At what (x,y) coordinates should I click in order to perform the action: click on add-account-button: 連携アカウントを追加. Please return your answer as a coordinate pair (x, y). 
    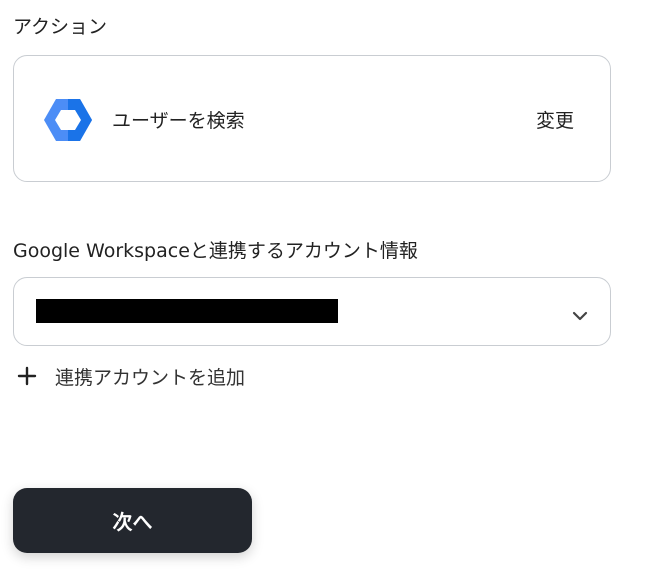
    Looking at the image, I should click on (131, 376).